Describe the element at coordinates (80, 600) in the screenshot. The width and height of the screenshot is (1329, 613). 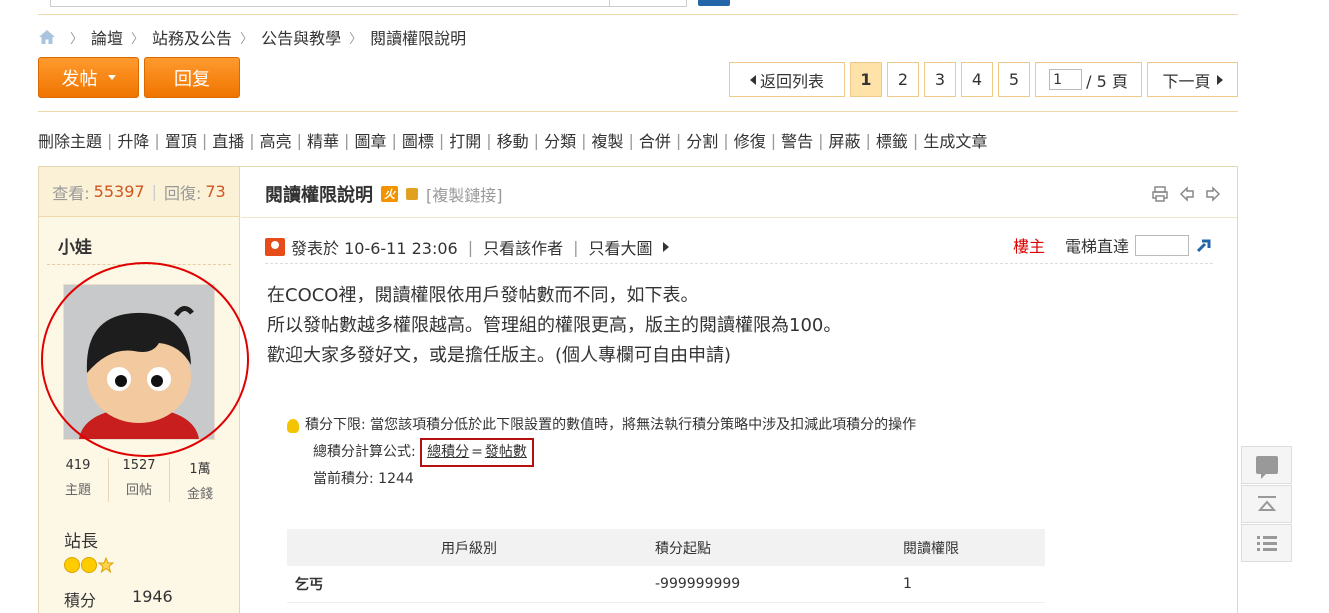
I see `points-label: 積分` at that location.